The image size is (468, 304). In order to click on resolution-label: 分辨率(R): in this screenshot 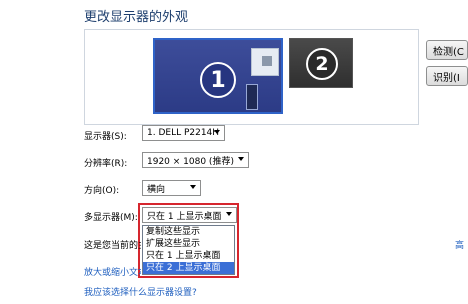, I will do `click(106, 164)`.